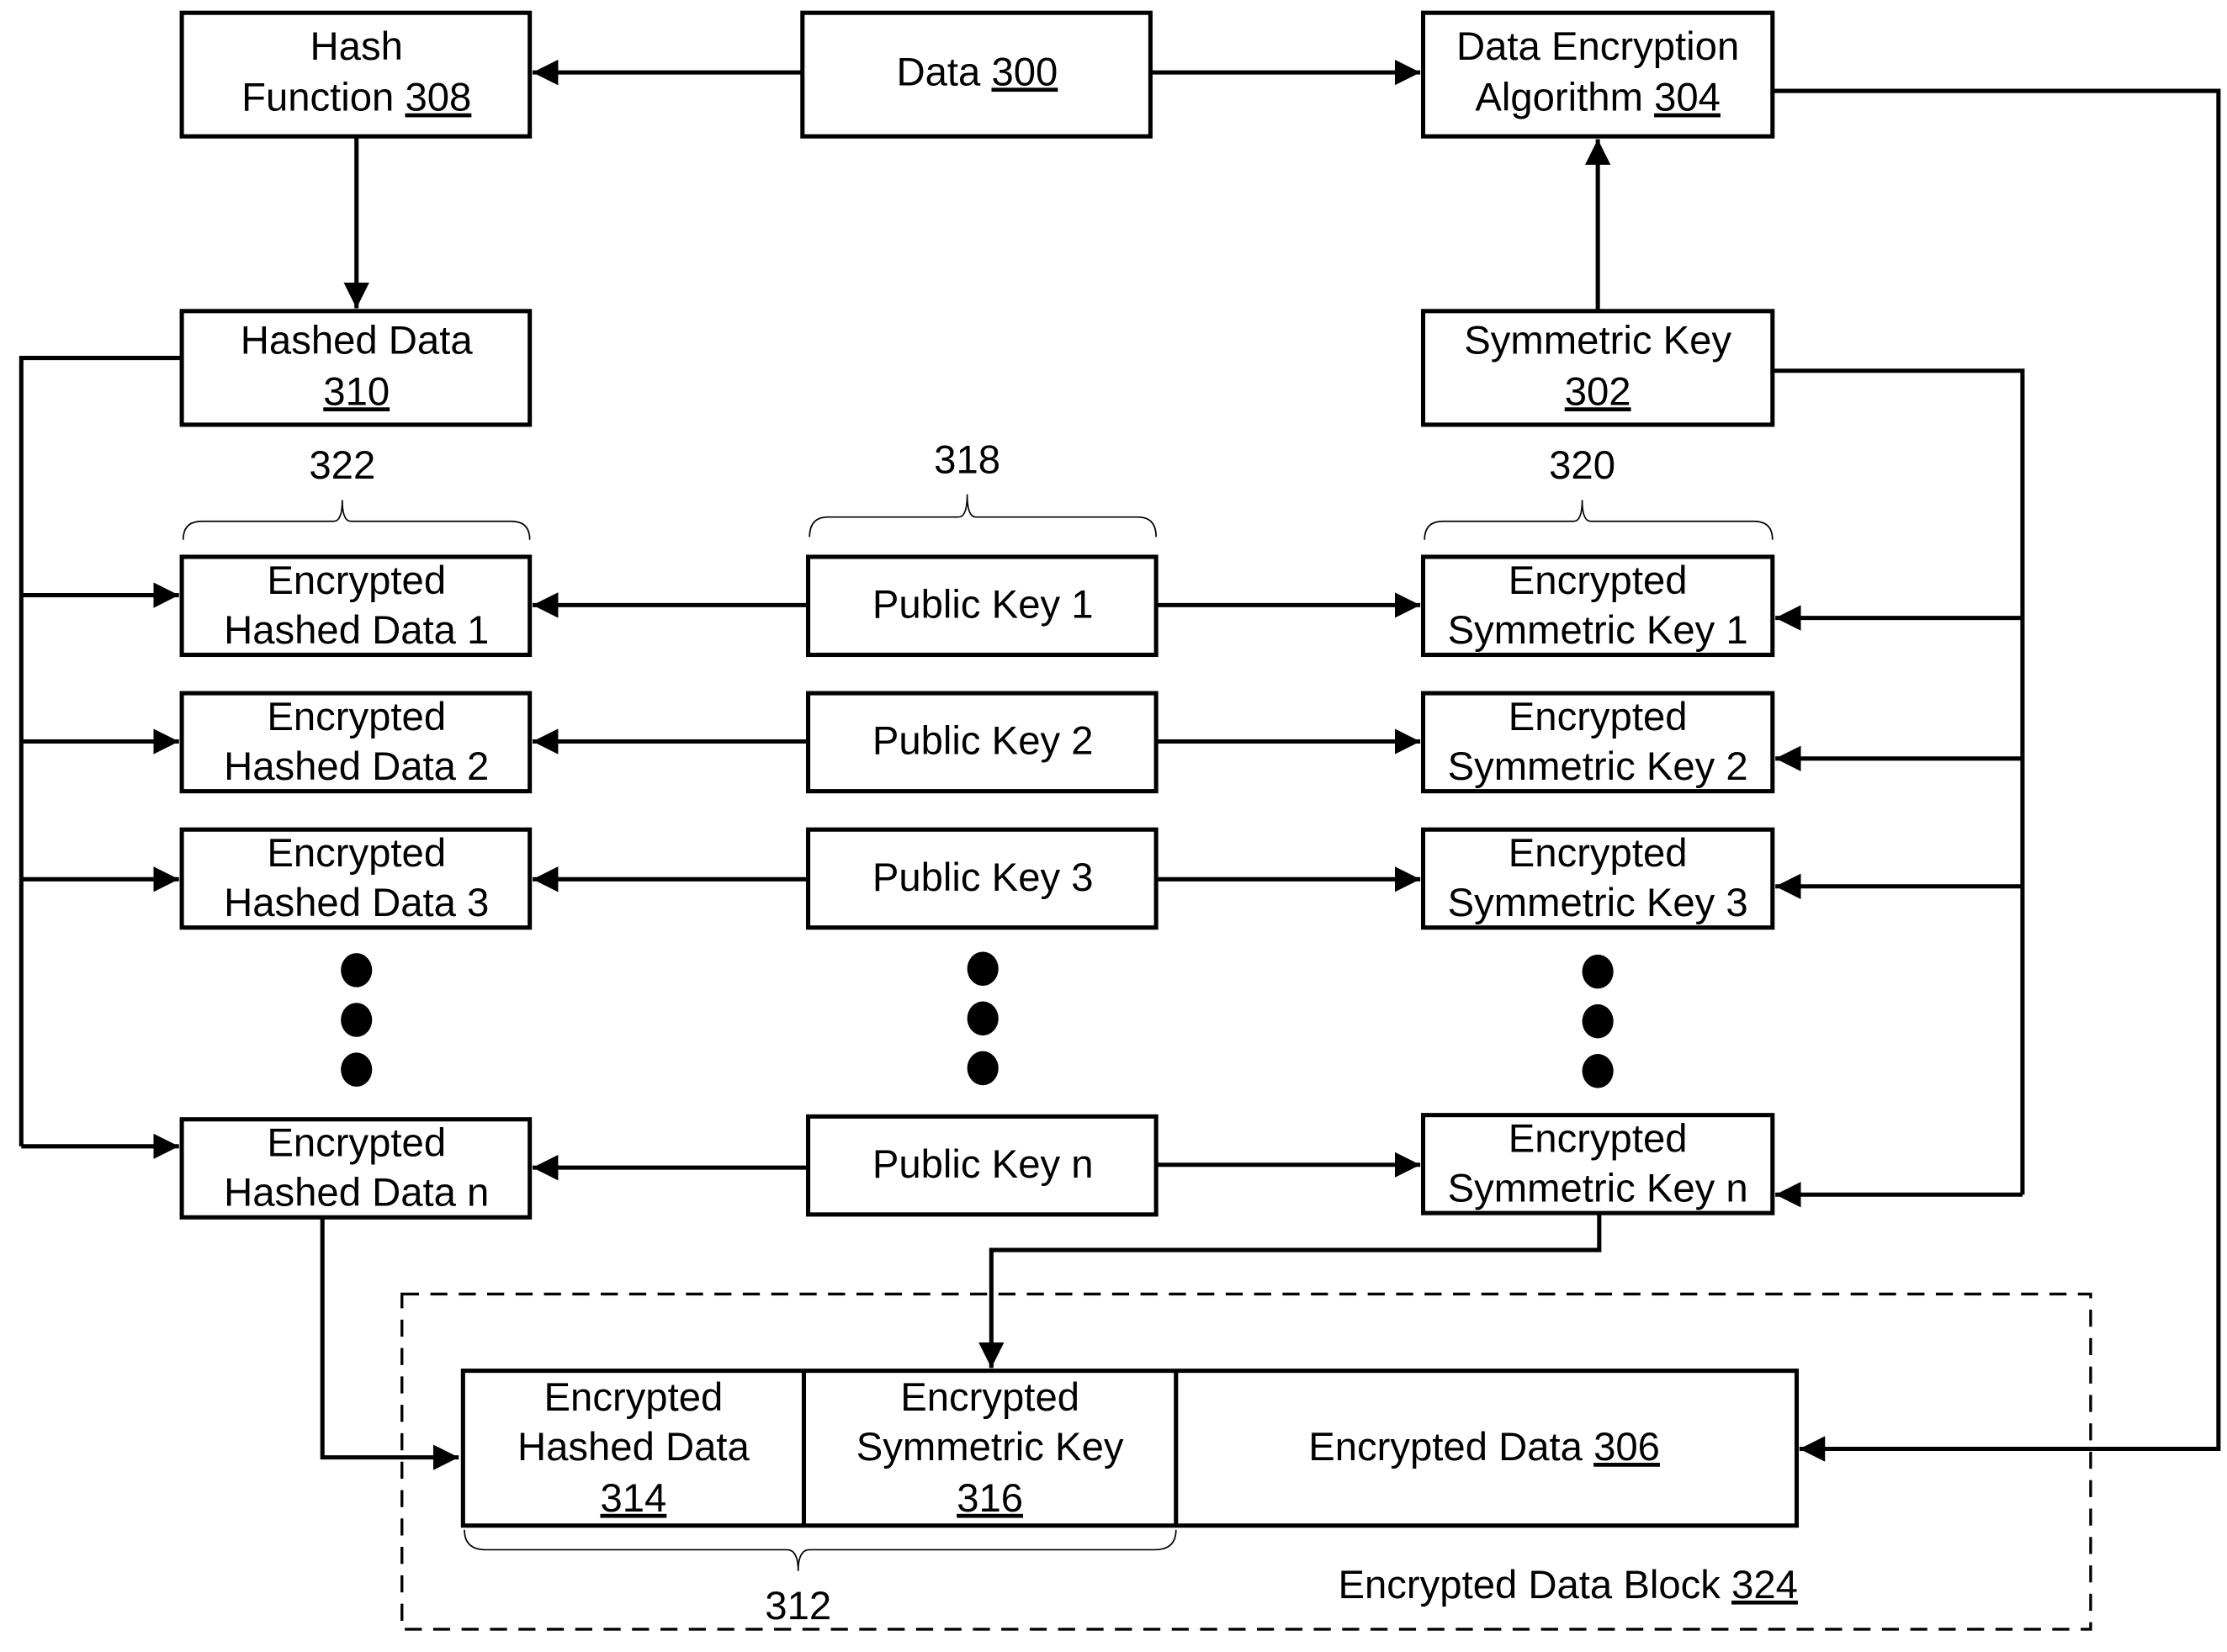  What do you see at coordinates (990, 1447) in the screenshot?
I see `block-esk-line2: Symmetric Key` at bounding box center [990, 1447].